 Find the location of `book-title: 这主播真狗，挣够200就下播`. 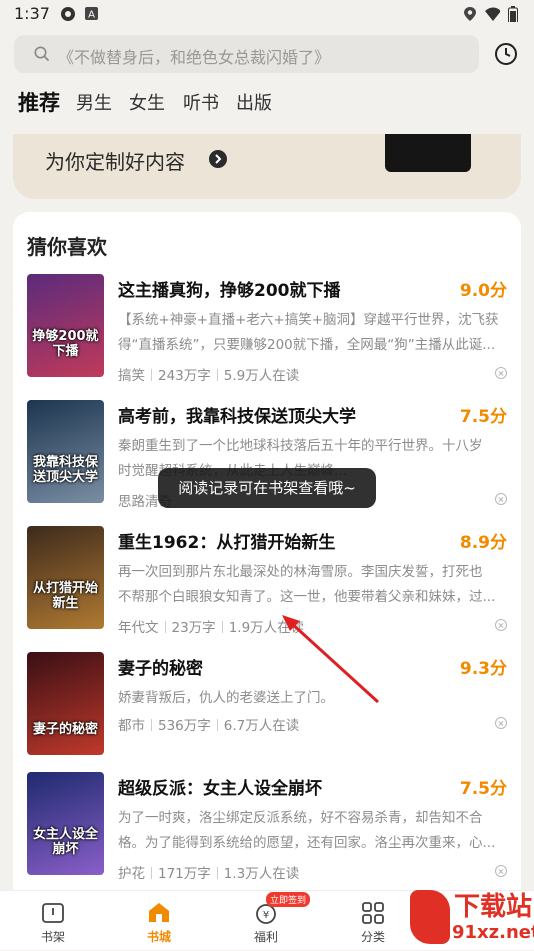

book-title: 这主播真狗，挣够200就下播 is located at coordinates (229, 288).